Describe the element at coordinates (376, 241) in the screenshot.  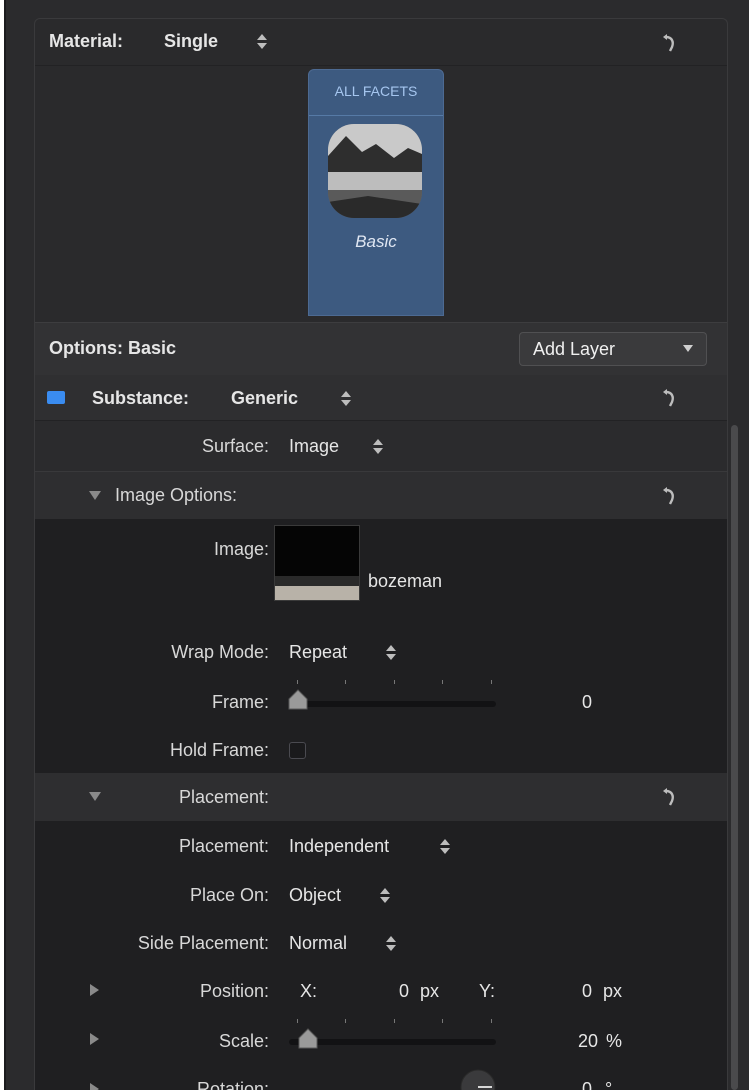
I see `facet-name: Basic` at that location.